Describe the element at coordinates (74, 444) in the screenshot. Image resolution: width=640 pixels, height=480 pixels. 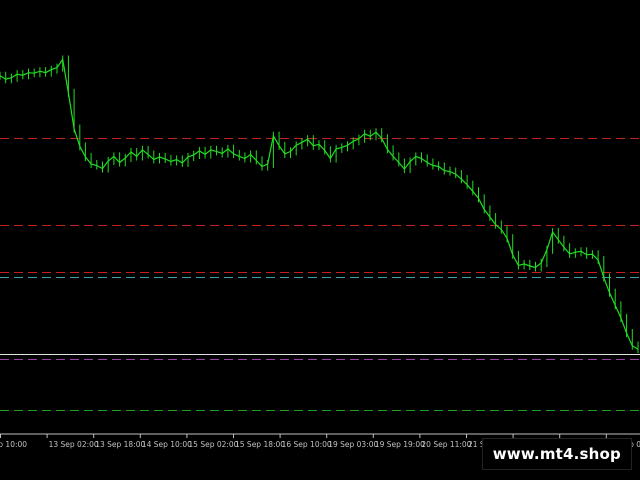
I see `x-tick-label: 13 Sep 02:00` at that location.